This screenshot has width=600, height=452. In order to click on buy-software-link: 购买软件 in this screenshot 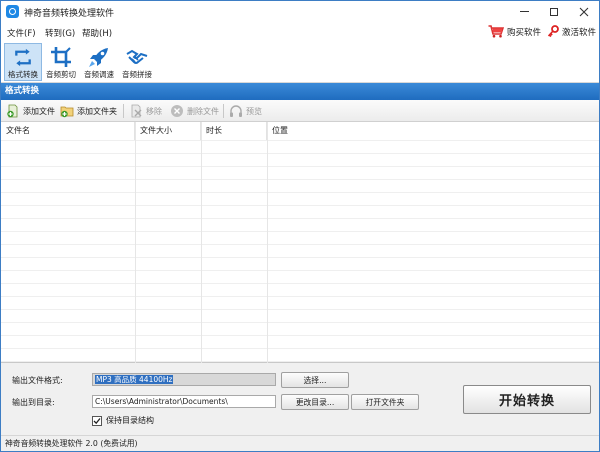, I will do `click(514, 31)`.